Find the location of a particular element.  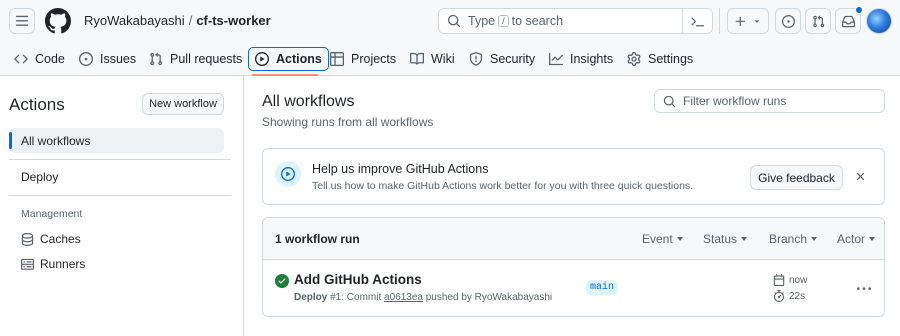

sidebar-item-runners: Runners is located at coordinates (53, 264).